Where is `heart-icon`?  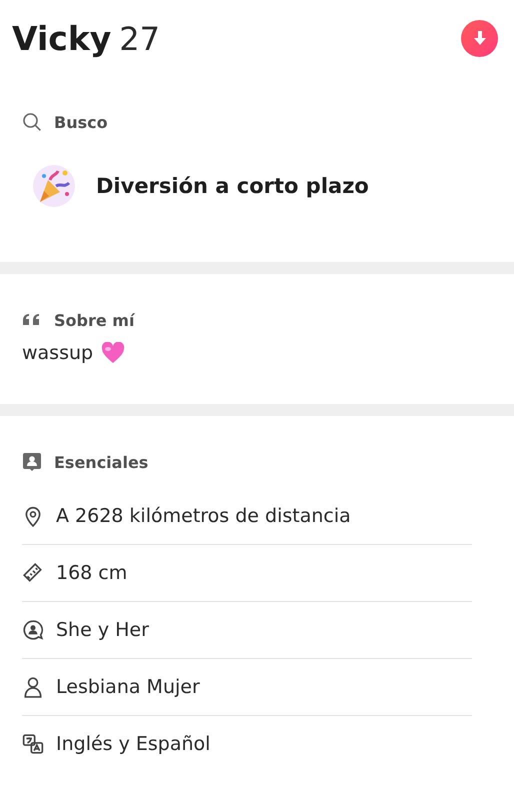
heart-icon is located at coordinates (113, 353).